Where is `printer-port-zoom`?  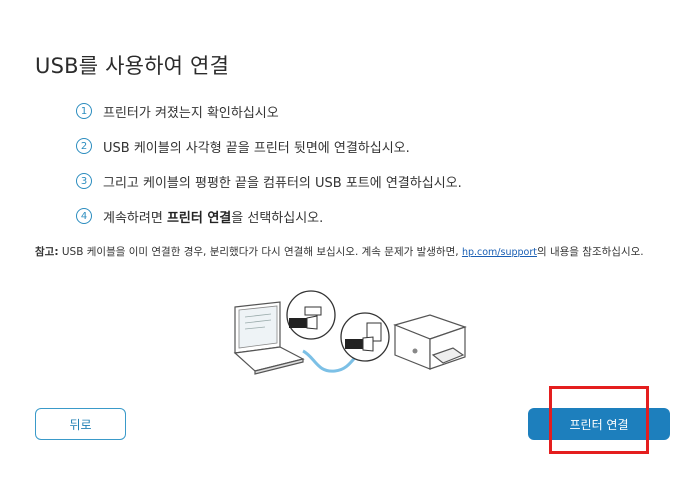
printer-port-zoom is located at coordinates (365, 337).